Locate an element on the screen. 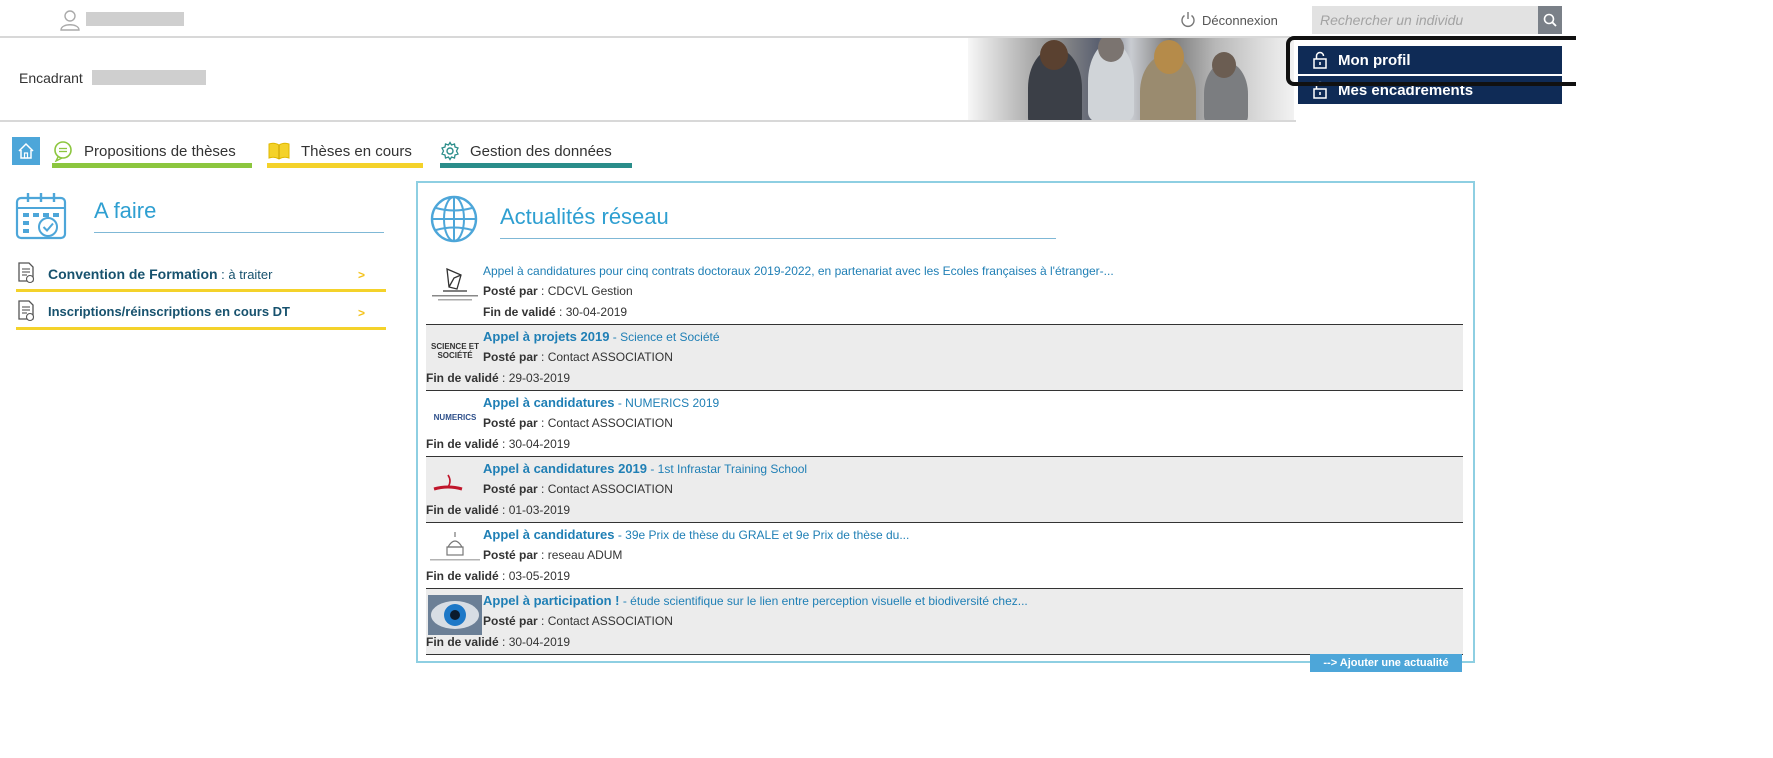  user-icon is located at coordinates (70, 20).